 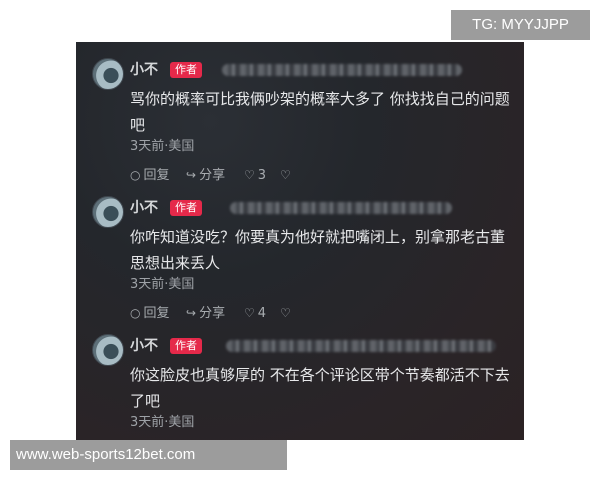 I want to click on comment-actions: ○ 回复 ↪ 分享 ♡ 4 ♡, so click(x=310, y=313).